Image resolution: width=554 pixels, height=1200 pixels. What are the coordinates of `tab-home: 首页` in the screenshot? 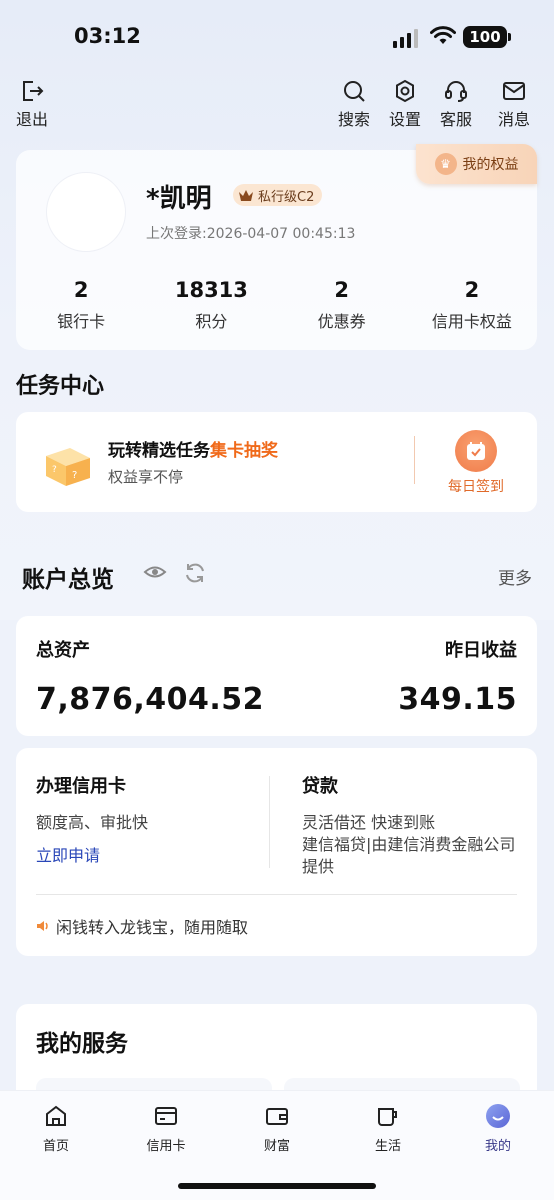 It's located at (56, 1128).